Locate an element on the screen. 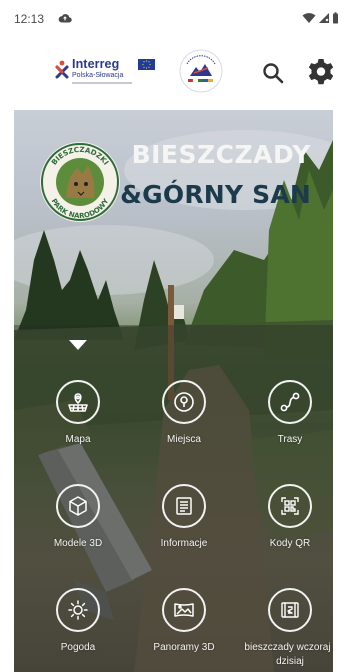  hero-title-line2: &GÓRNY SAN is located at coordinates (215, 194).